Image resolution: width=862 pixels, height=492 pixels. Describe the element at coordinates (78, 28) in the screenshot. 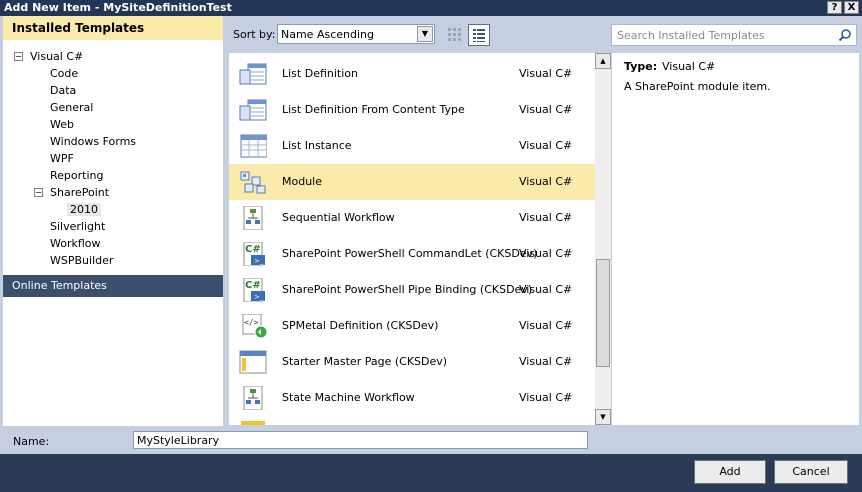

I see `installed-templates-label: Installed Templates` at that location.